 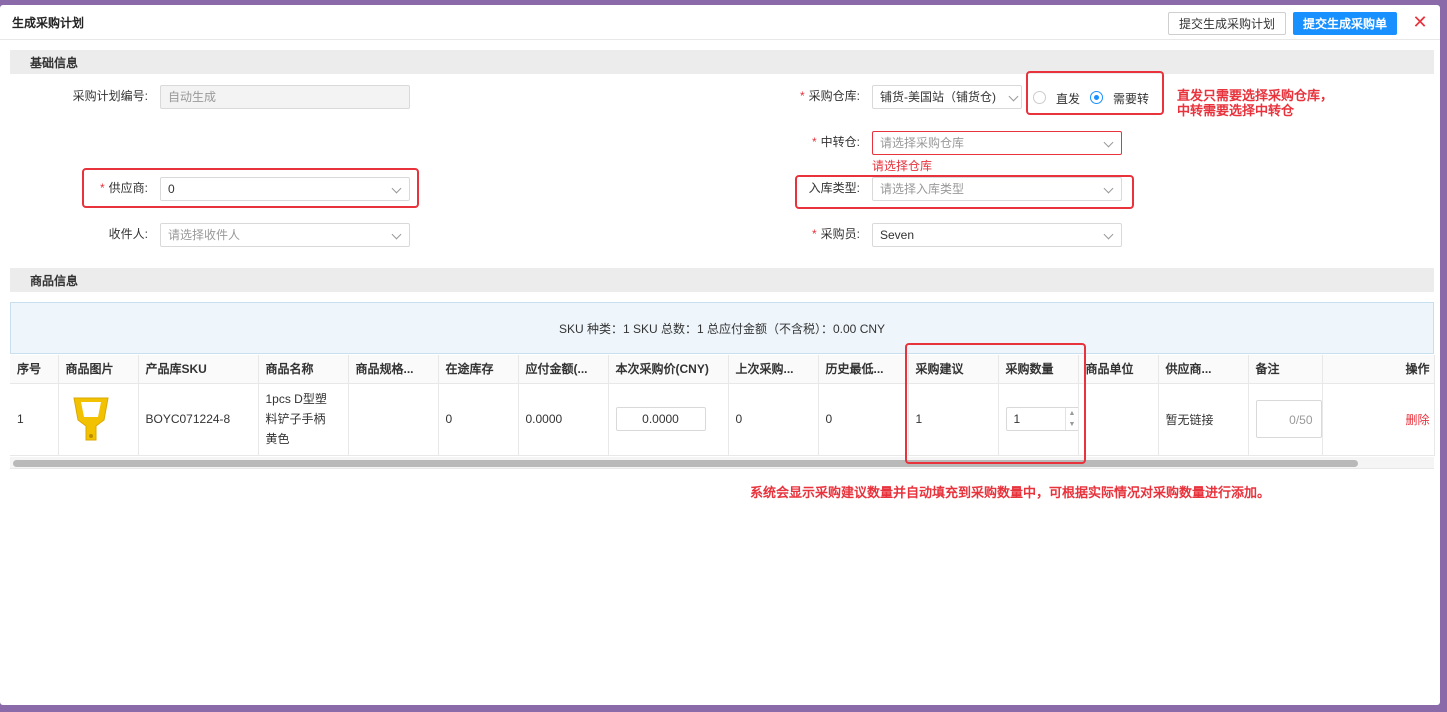 What do you see at coordinates (1118, 419) in the screenshot?
I see `cell-unit` at bounding box center [1118, 419].